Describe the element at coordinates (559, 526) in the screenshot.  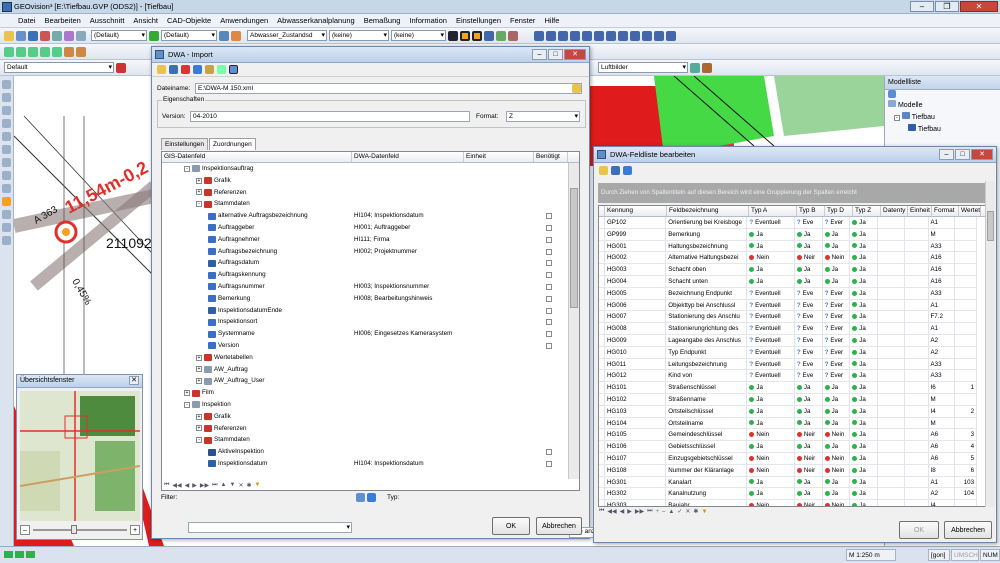
I see `import-cancel-button: Abbrechen` at that location.